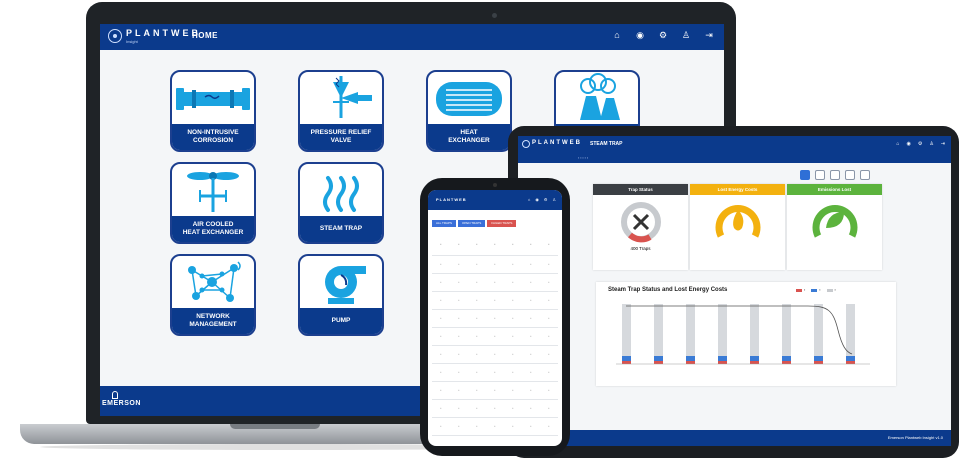  I want to click on page-title: HOME, so click(205, 35).